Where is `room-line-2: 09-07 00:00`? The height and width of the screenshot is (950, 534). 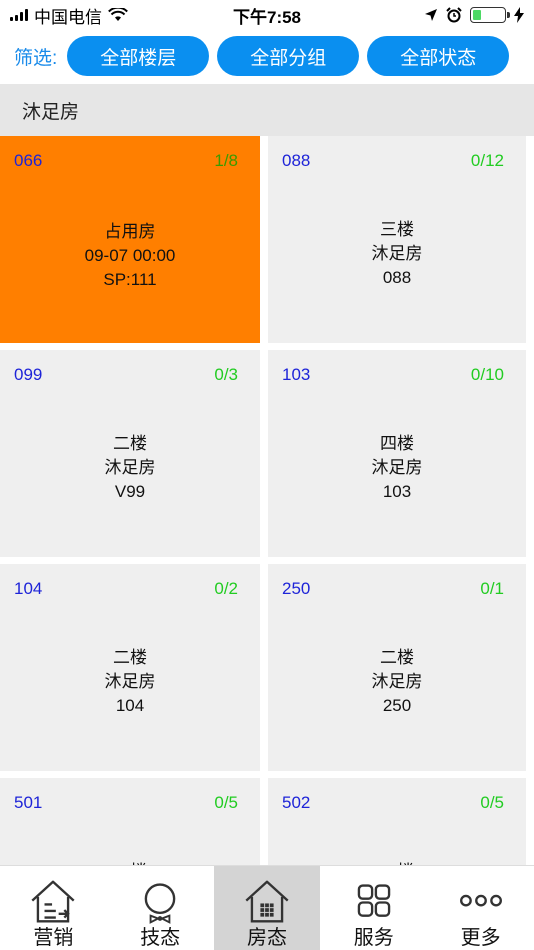 room-line-2: 09-07 00:00 is located at coordinates (130, 255).